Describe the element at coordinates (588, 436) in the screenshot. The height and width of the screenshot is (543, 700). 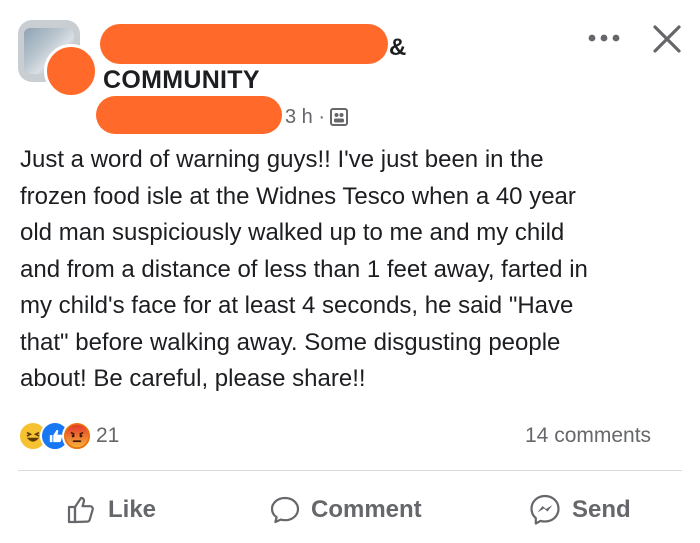
I see `comments-count: 14 comments` at that location.